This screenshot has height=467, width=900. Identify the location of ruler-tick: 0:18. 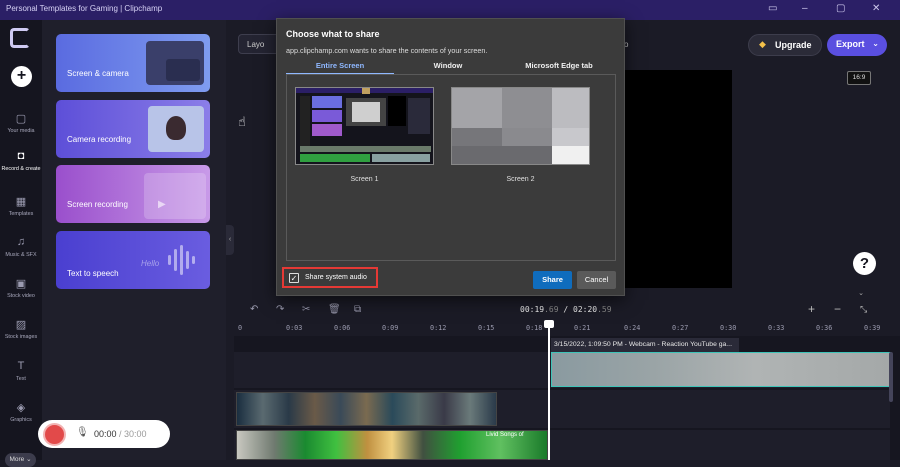
(534, 328).